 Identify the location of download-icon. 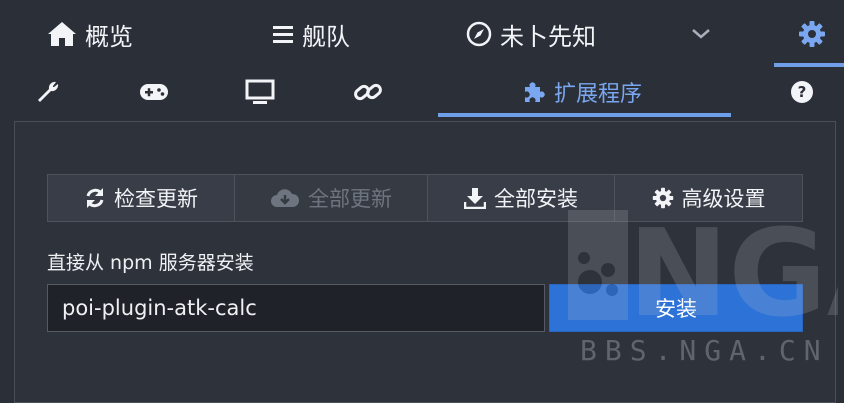
(475, 198).